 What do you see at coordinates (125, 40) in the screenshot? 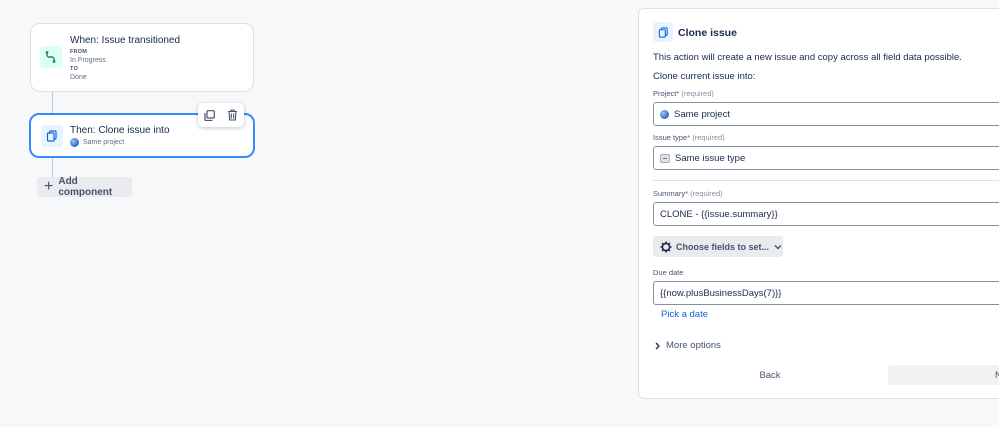
I see `trigger-title: When: Issue transitioned` at bounding box center [125, 40].